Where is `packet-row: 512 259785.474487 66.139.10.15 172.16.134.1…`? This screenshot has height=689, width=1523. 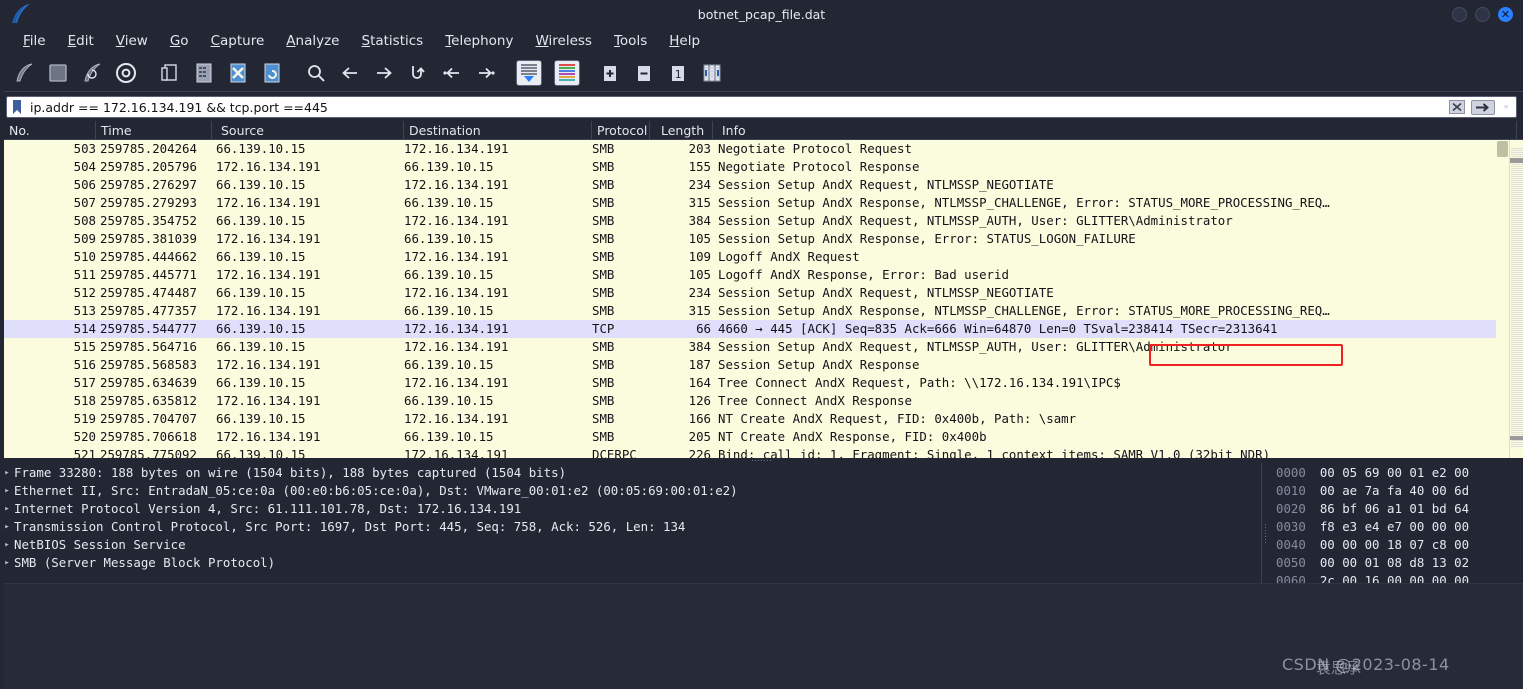
packet-row: 512 259785.474487 66.139.10.15 172.16.134.1… is located at coordinates (763, 293).